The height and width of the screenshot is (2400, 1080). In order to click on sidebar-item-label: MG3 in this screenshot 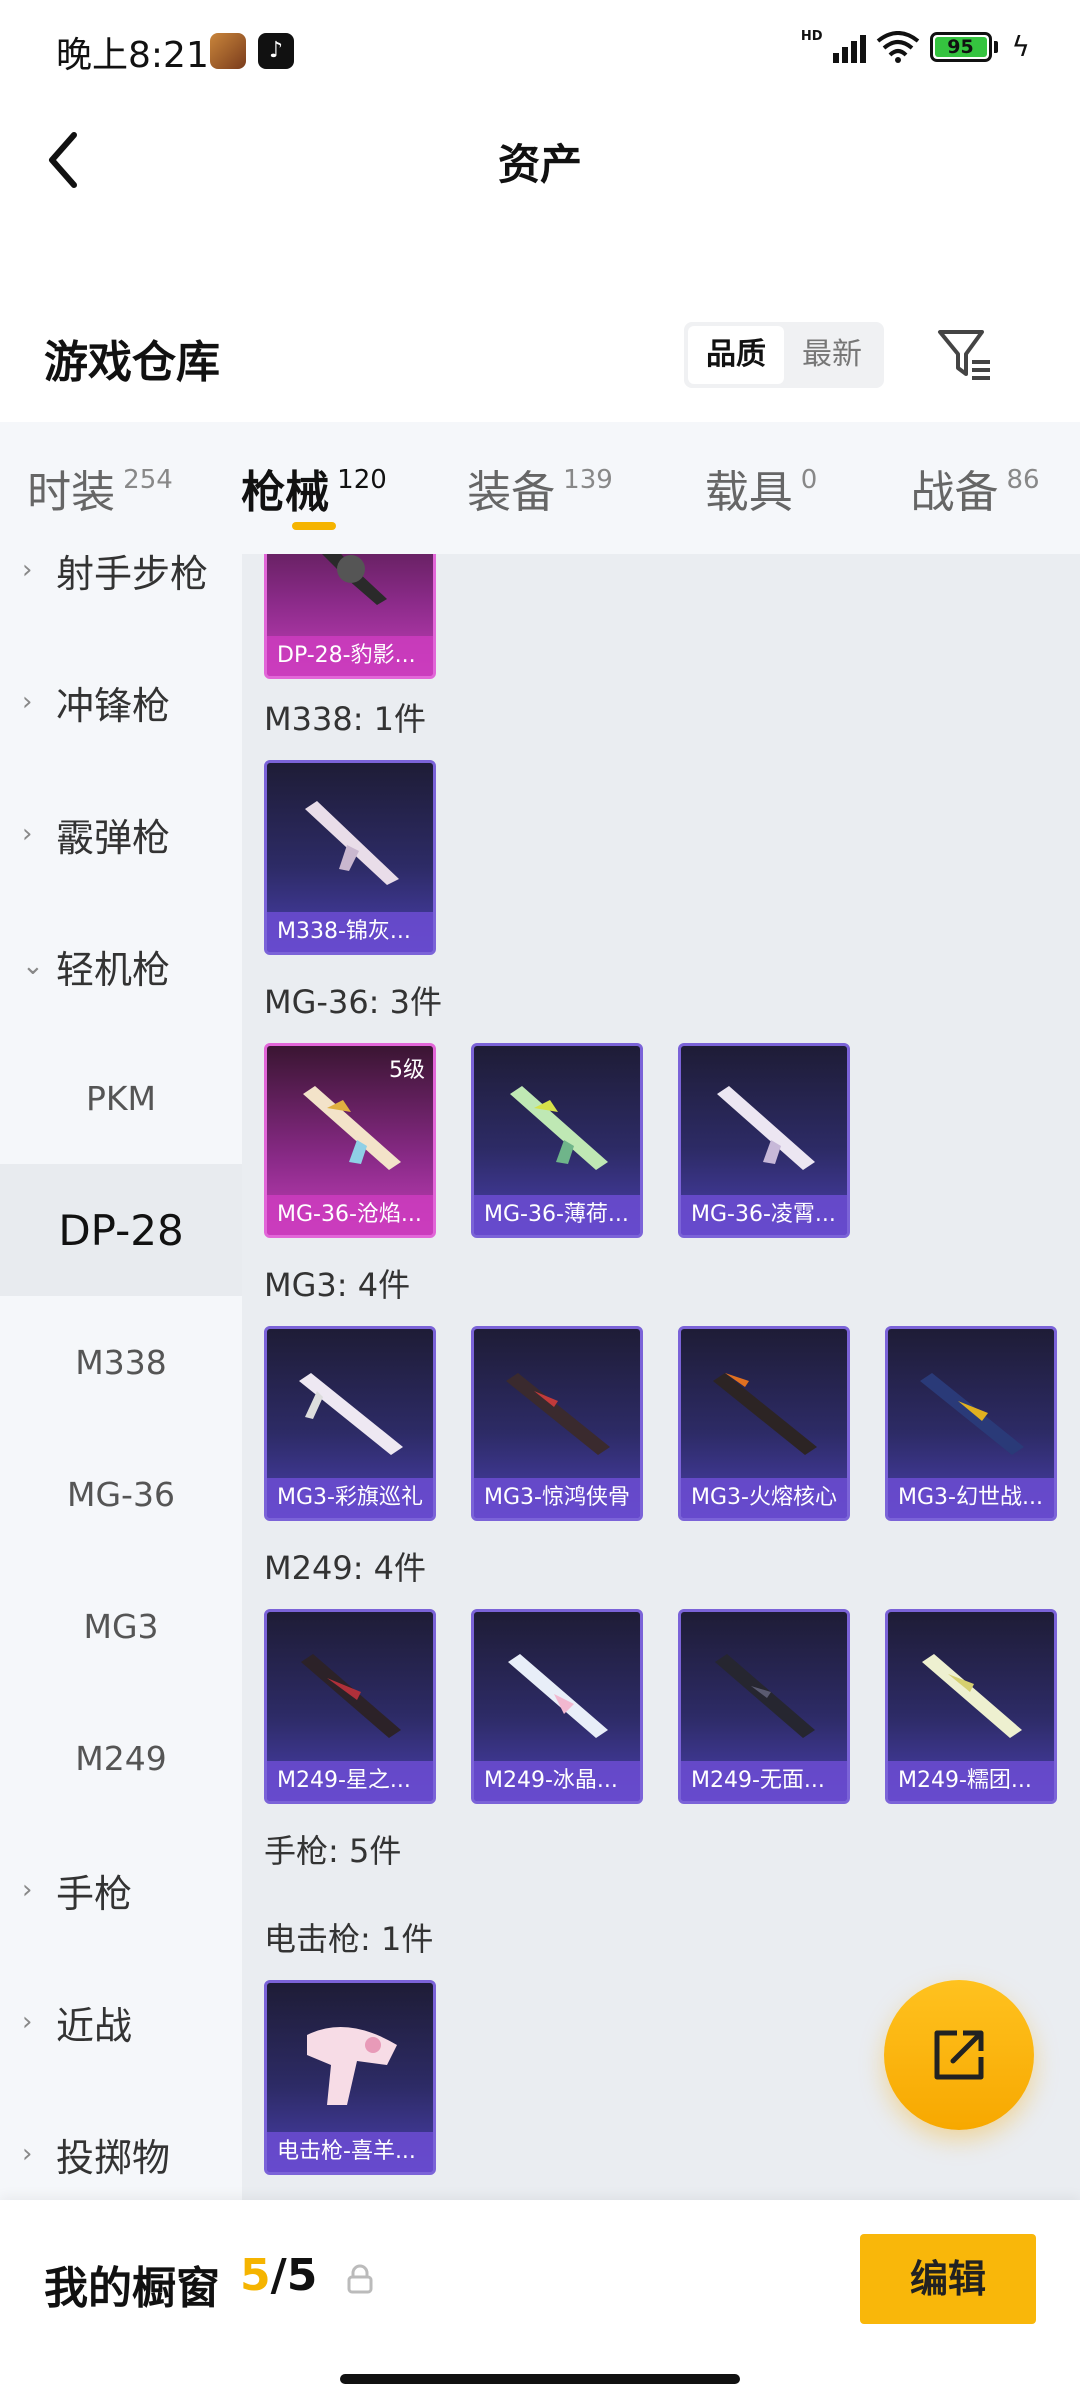, I will do `click(121, 1626)`.